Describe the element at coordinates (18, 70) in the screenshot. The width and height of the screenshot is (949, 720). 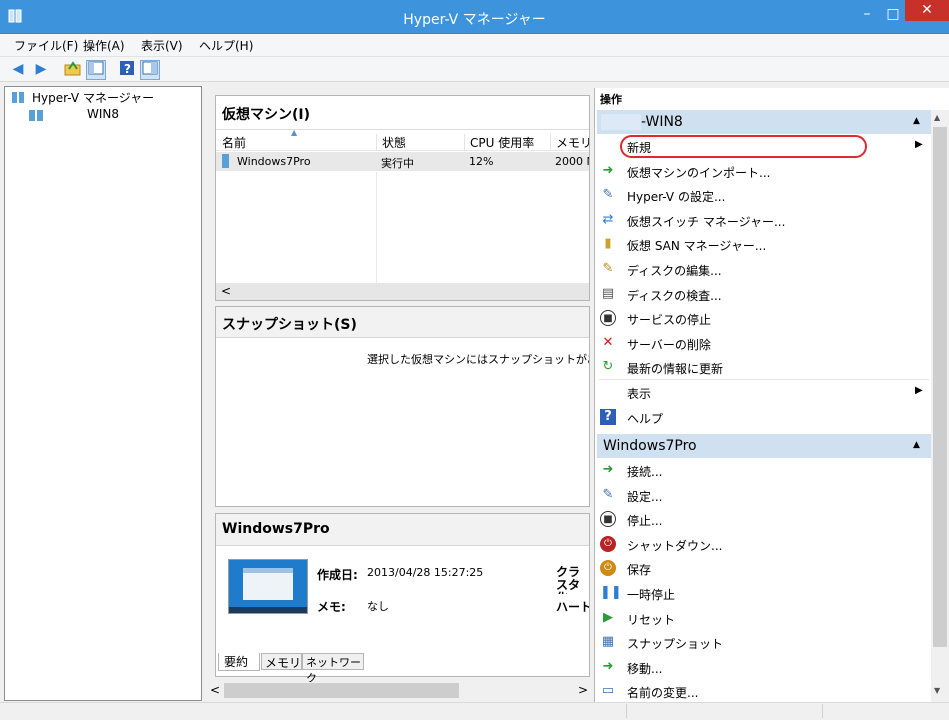
I see `back-arrow-icon: ◀` at that location.